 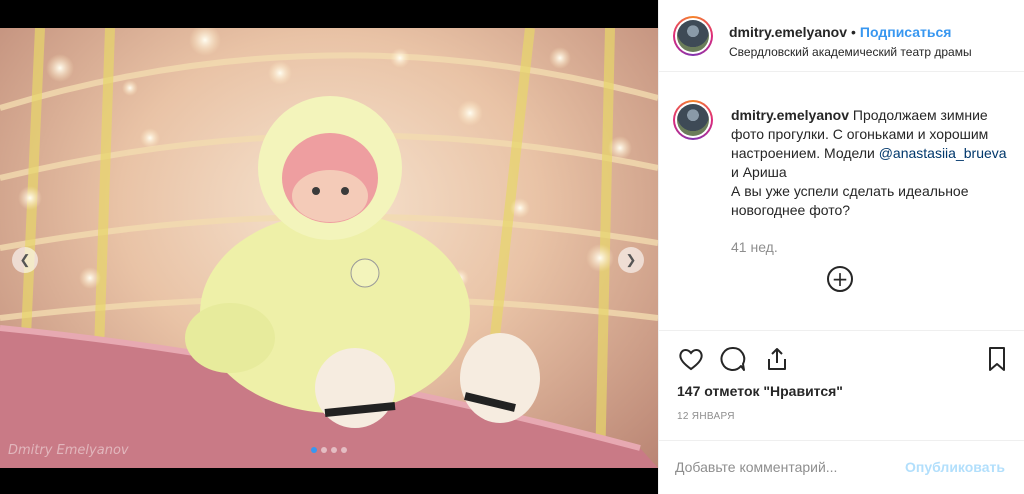 I want to click on header-user-line: dmitry.emelyanov • Подписаться, so click(x=840, y=32).